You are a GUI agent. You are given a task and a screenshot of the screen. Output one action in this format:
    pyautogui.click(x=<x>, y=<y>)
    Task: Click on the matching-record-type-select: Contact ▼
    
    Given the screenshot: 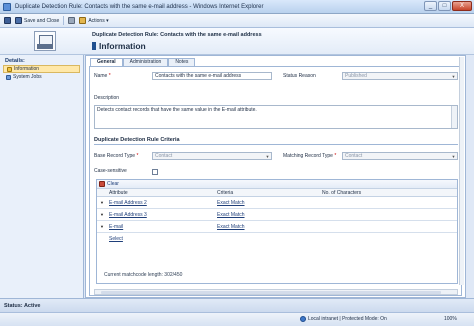 What is the action you would take?
    pyautogui.click(x=400, y=156)
    